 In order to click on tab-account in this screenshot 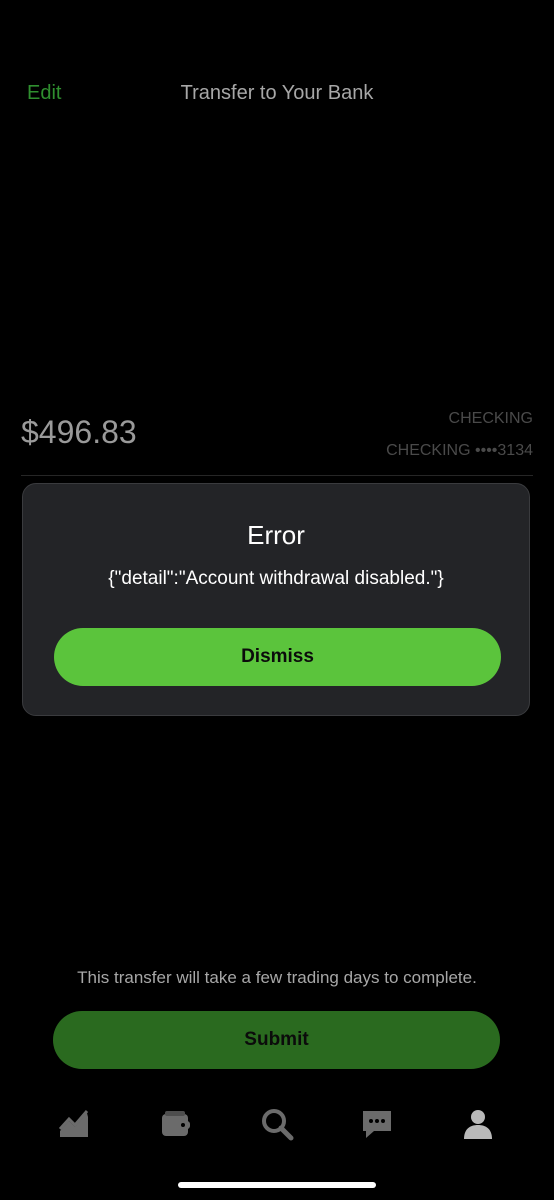, I will do `click(478, 1124)`.